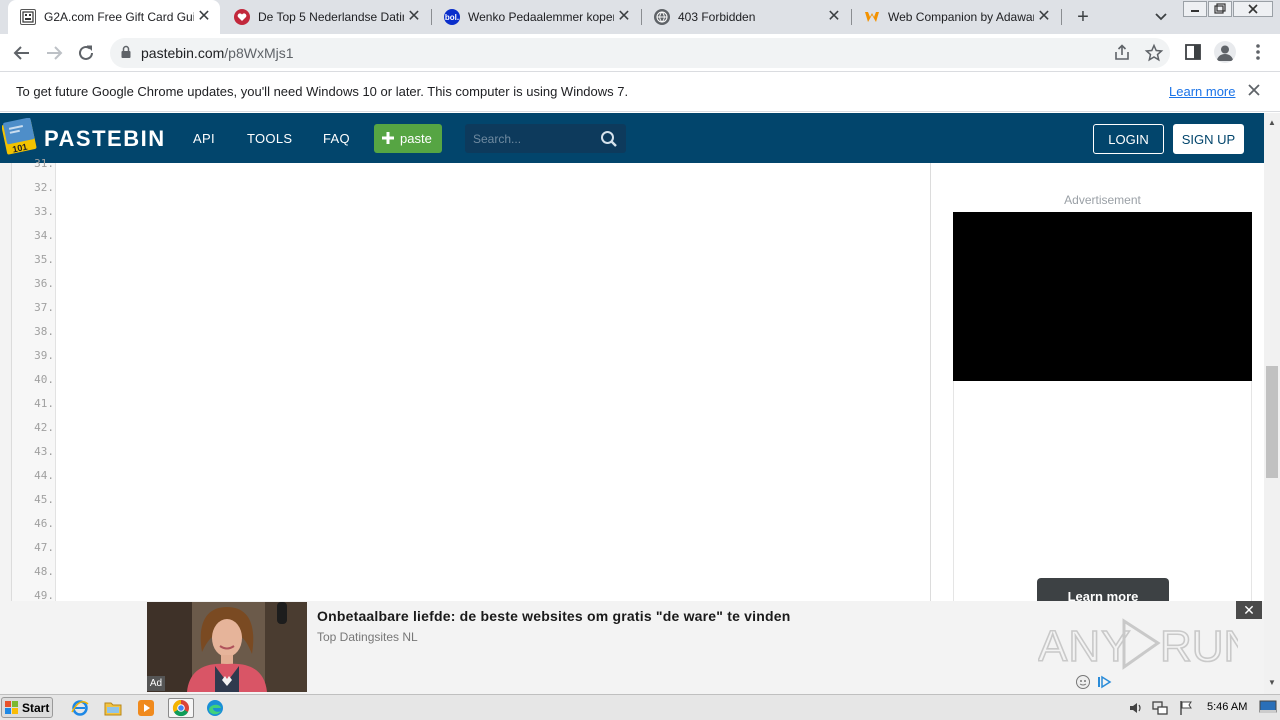  Describe the element at coordinates (1083, 17) in the screenshot. I see `new-tab-button: +` at that location.